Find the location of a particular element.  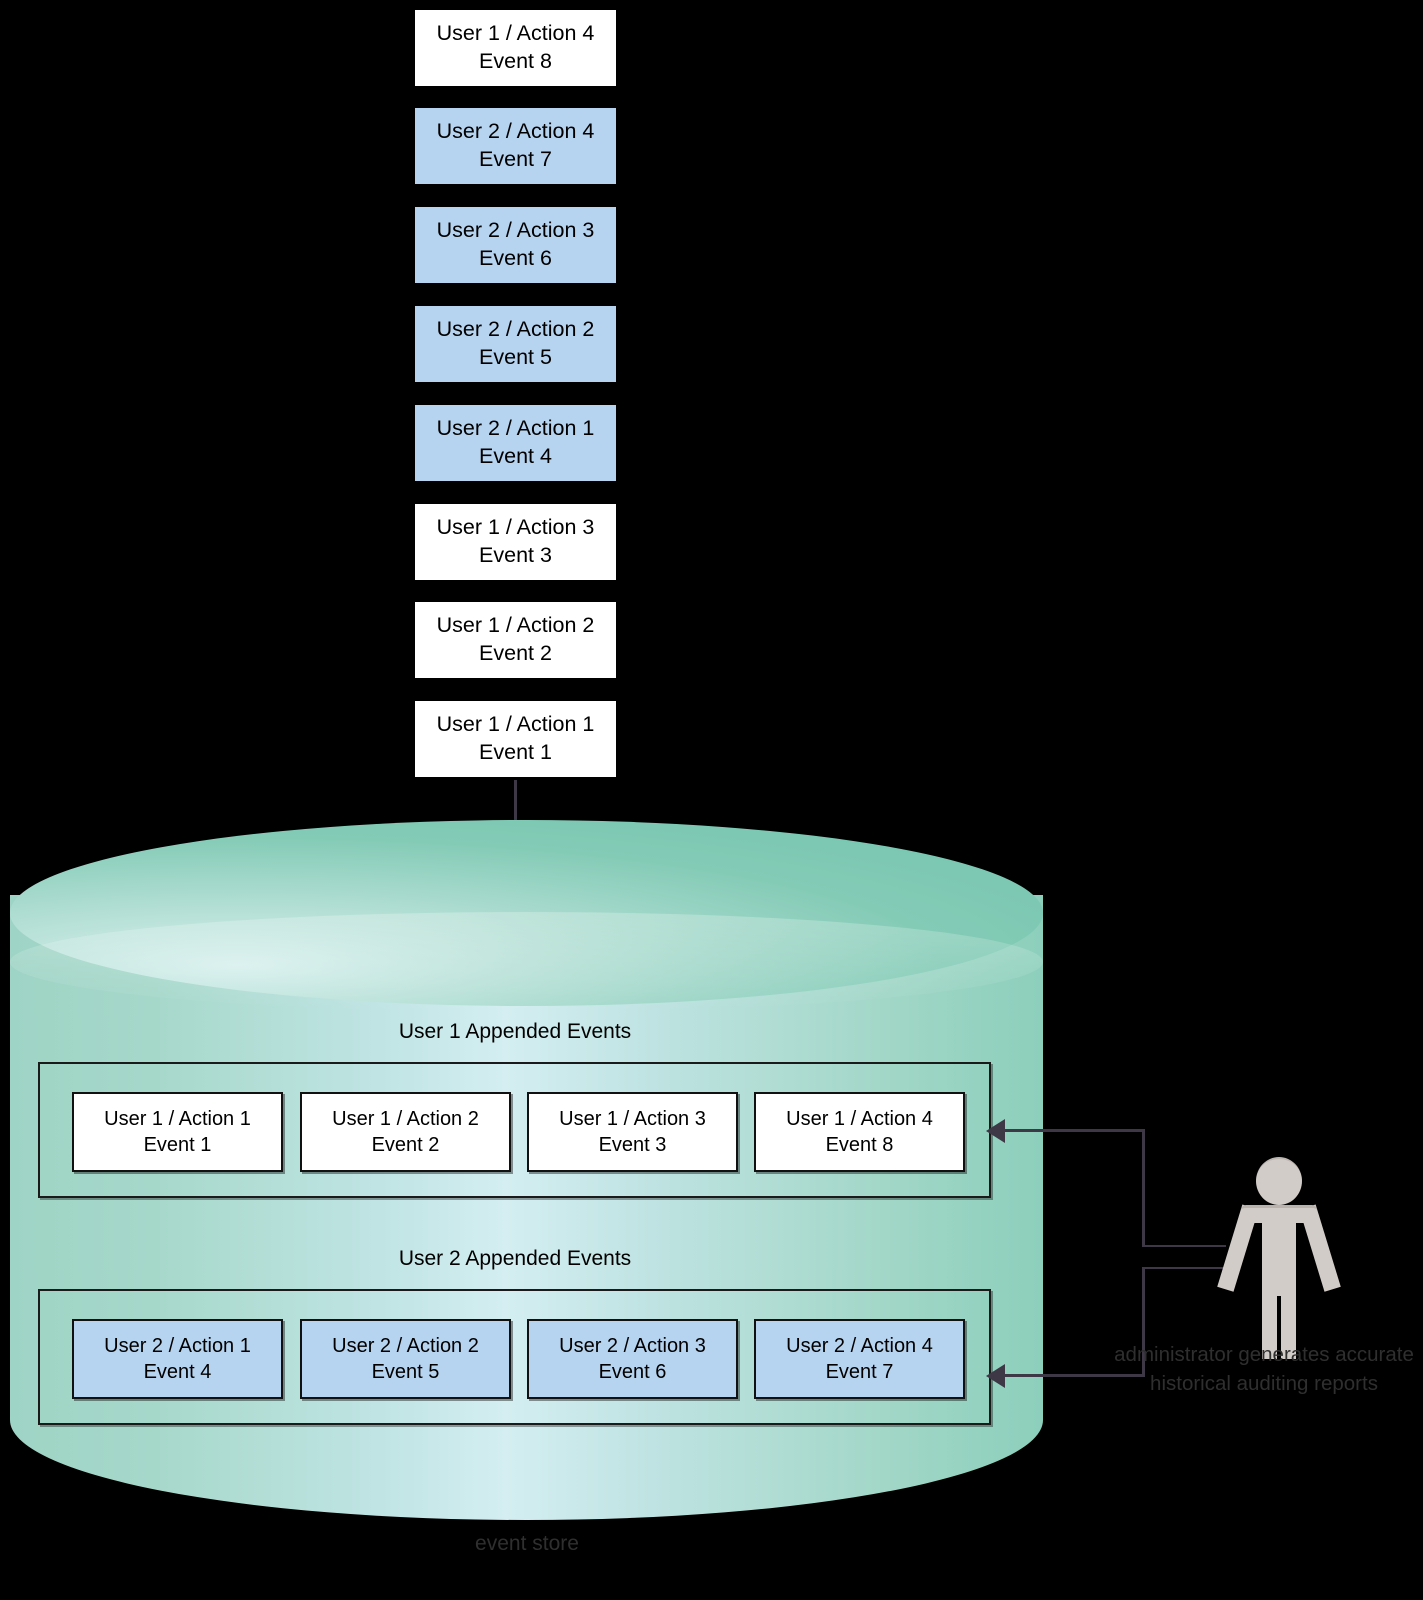

event-card: User 1 / Action 4 Event 8 is located at coordinates (859, 1132).